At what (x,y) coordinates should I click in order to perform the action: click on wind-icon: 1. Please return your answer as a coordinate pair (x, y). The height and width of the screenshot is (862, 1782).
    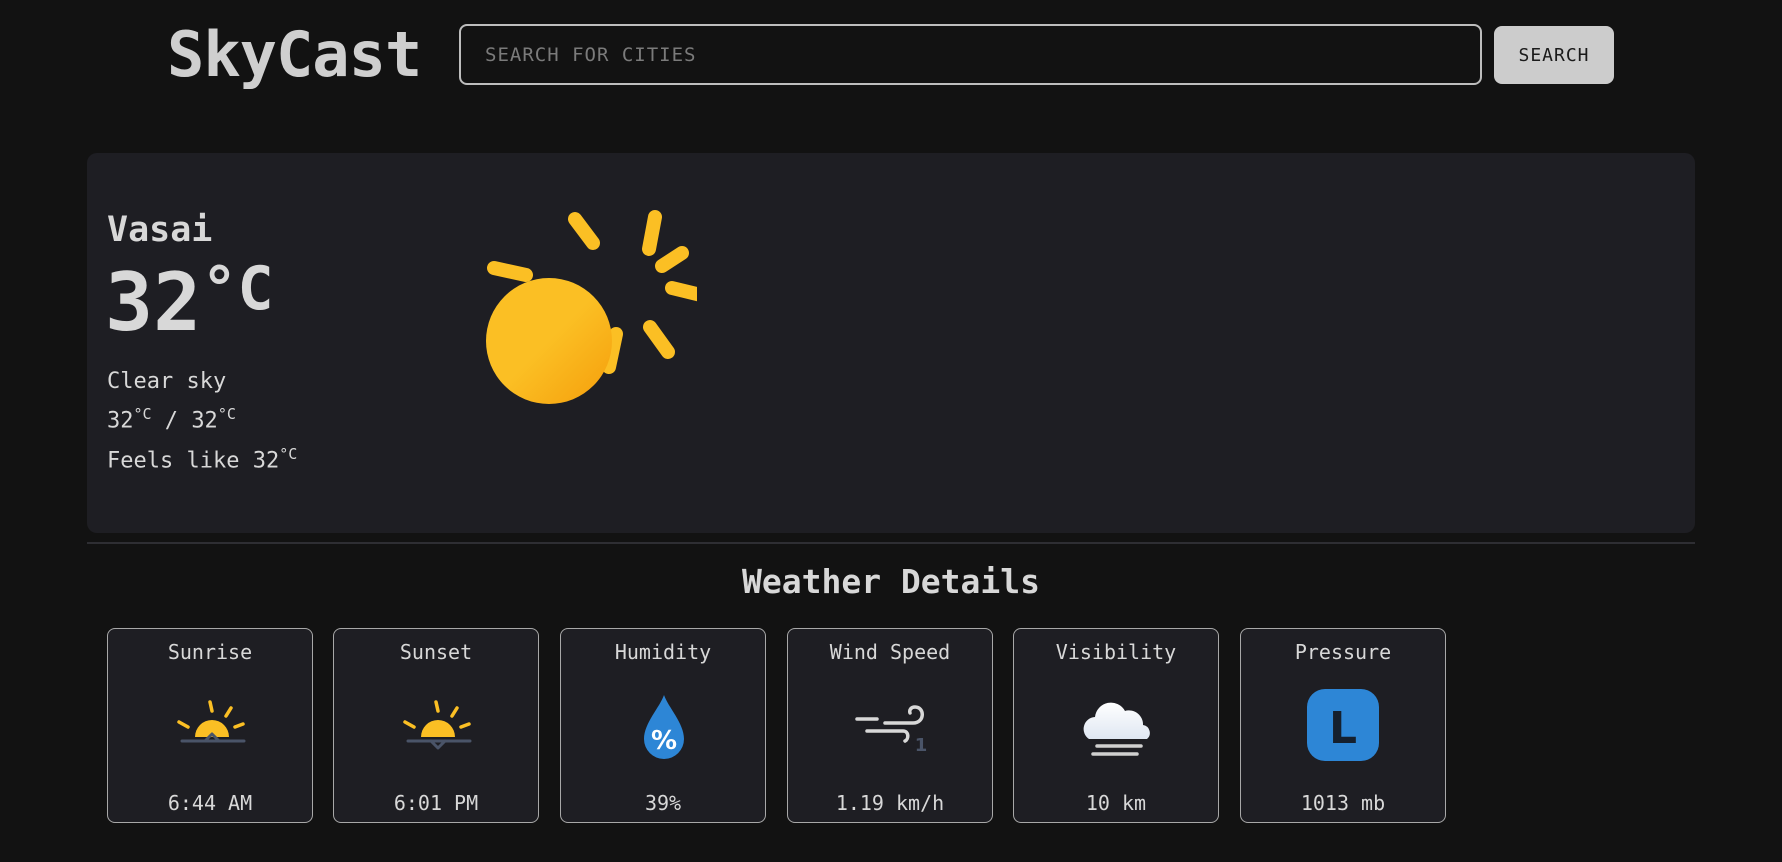
    Looking at the image, I should click on (891, 730).